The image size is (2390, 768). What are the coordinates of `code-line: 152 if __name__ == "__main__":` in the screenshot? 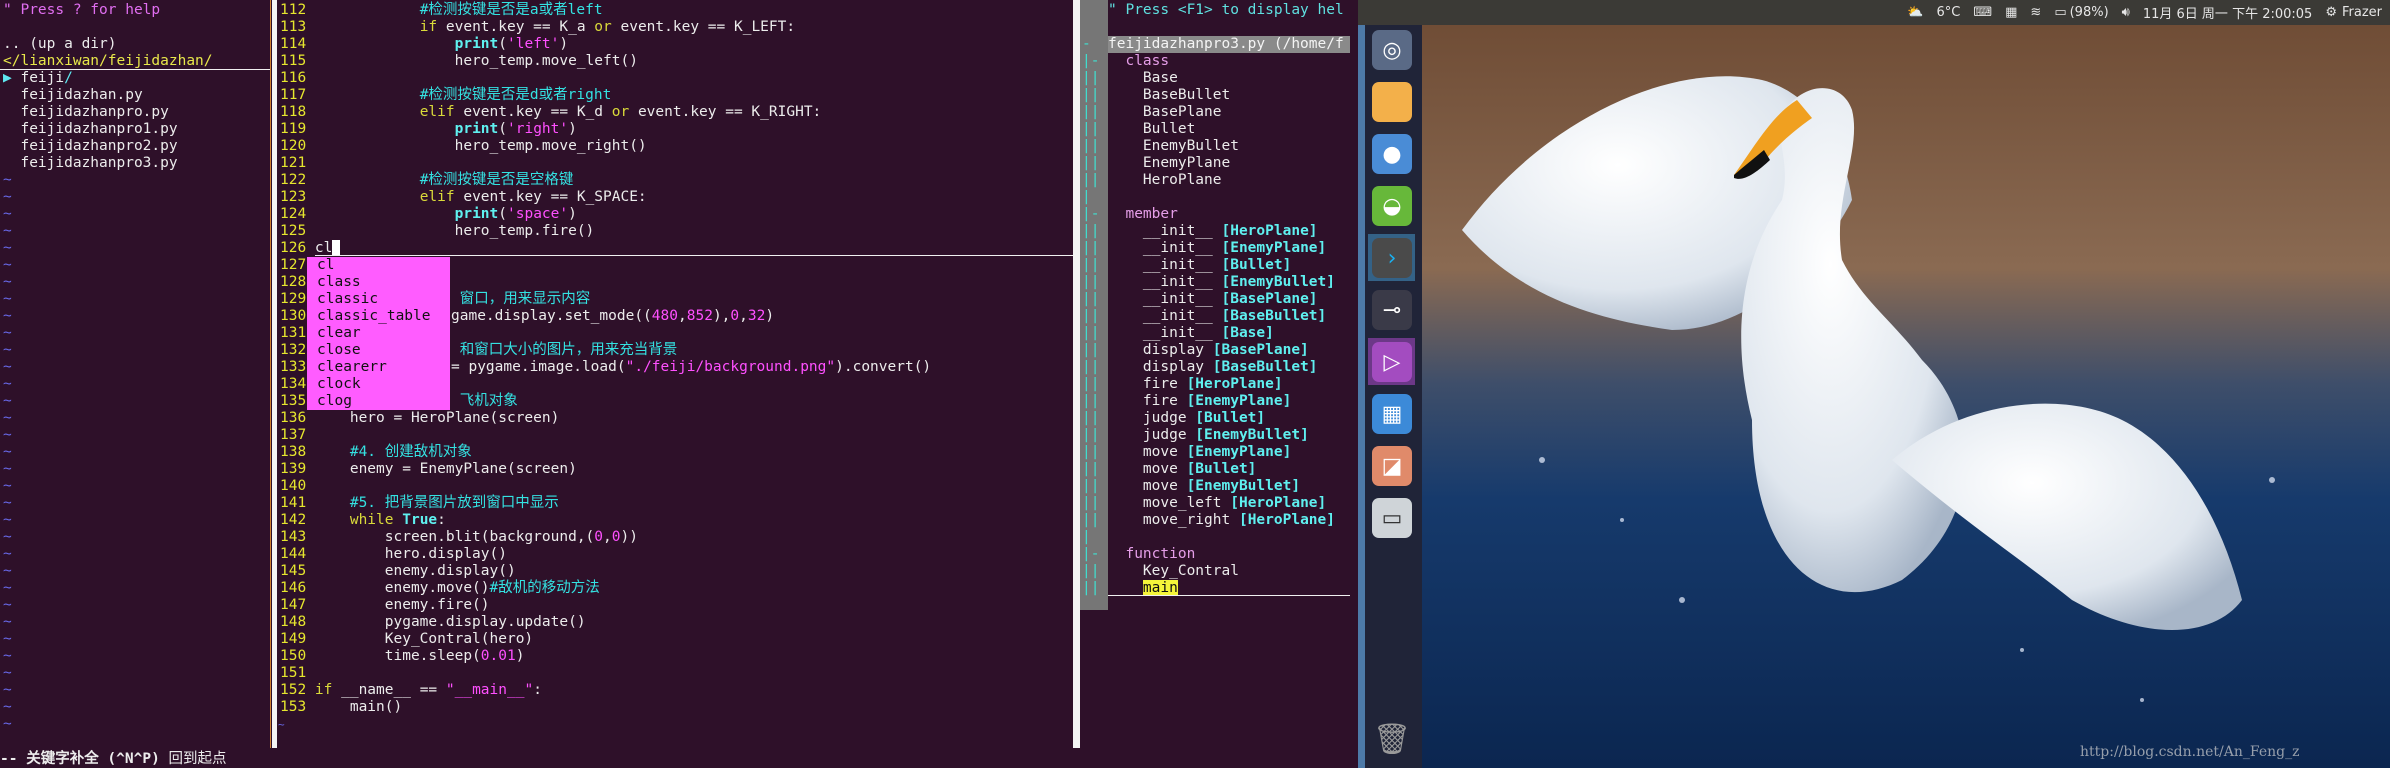 It's located at (411, 690).